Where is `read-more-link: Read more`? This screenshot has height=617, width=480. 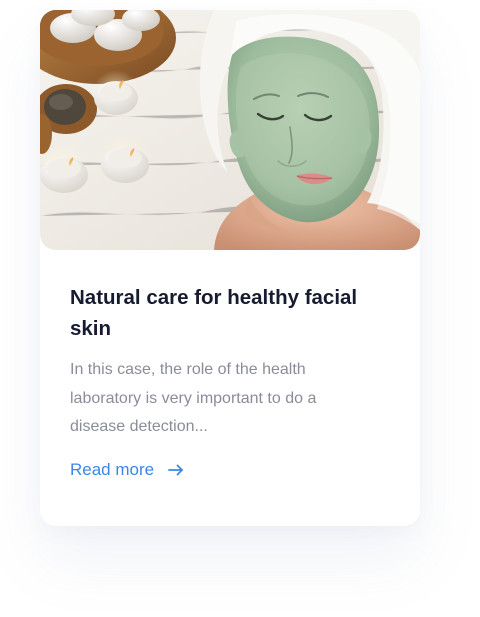
read-more-link: Read more is located at coordinates (127, 470).